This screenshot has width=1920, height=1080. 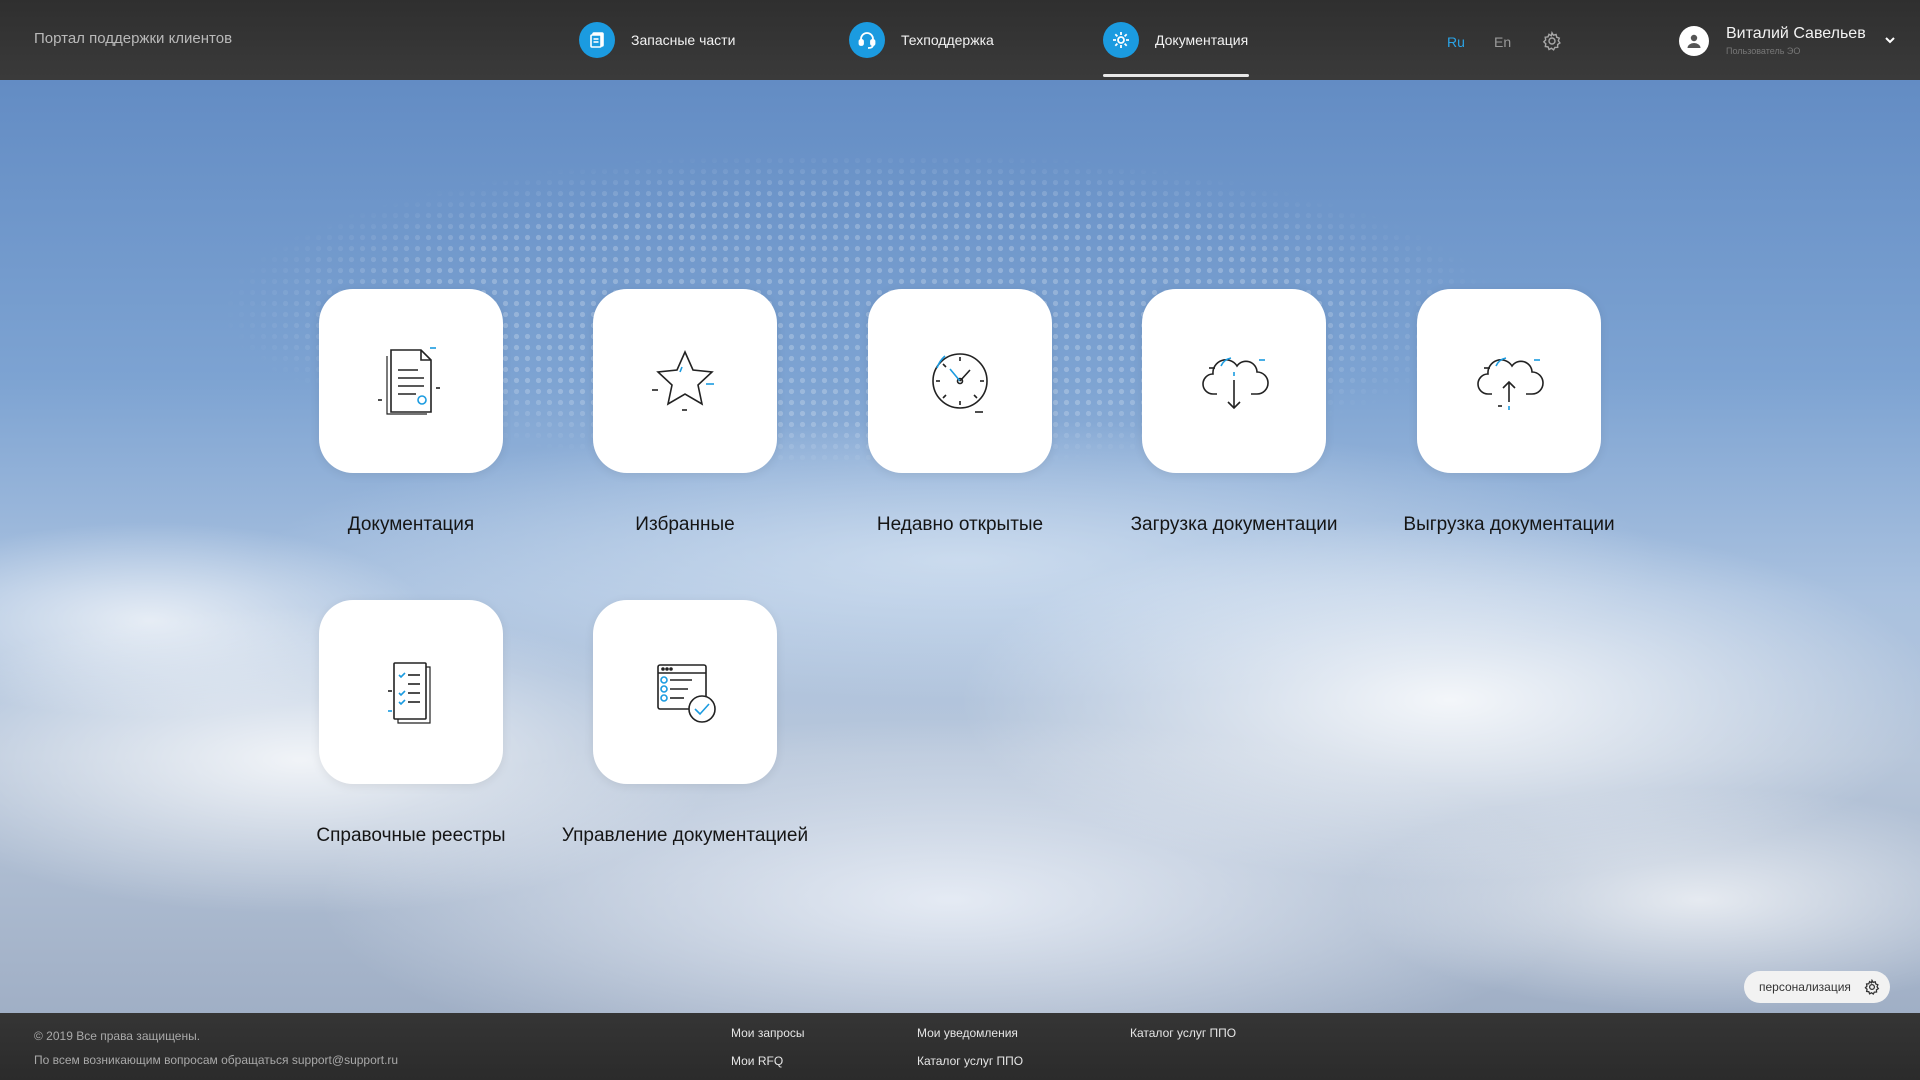 What do you see at coordinates (1456, 42) in the screenshot?
I see `lang-ru-button: Ru` at bounding box center [1456, 42].